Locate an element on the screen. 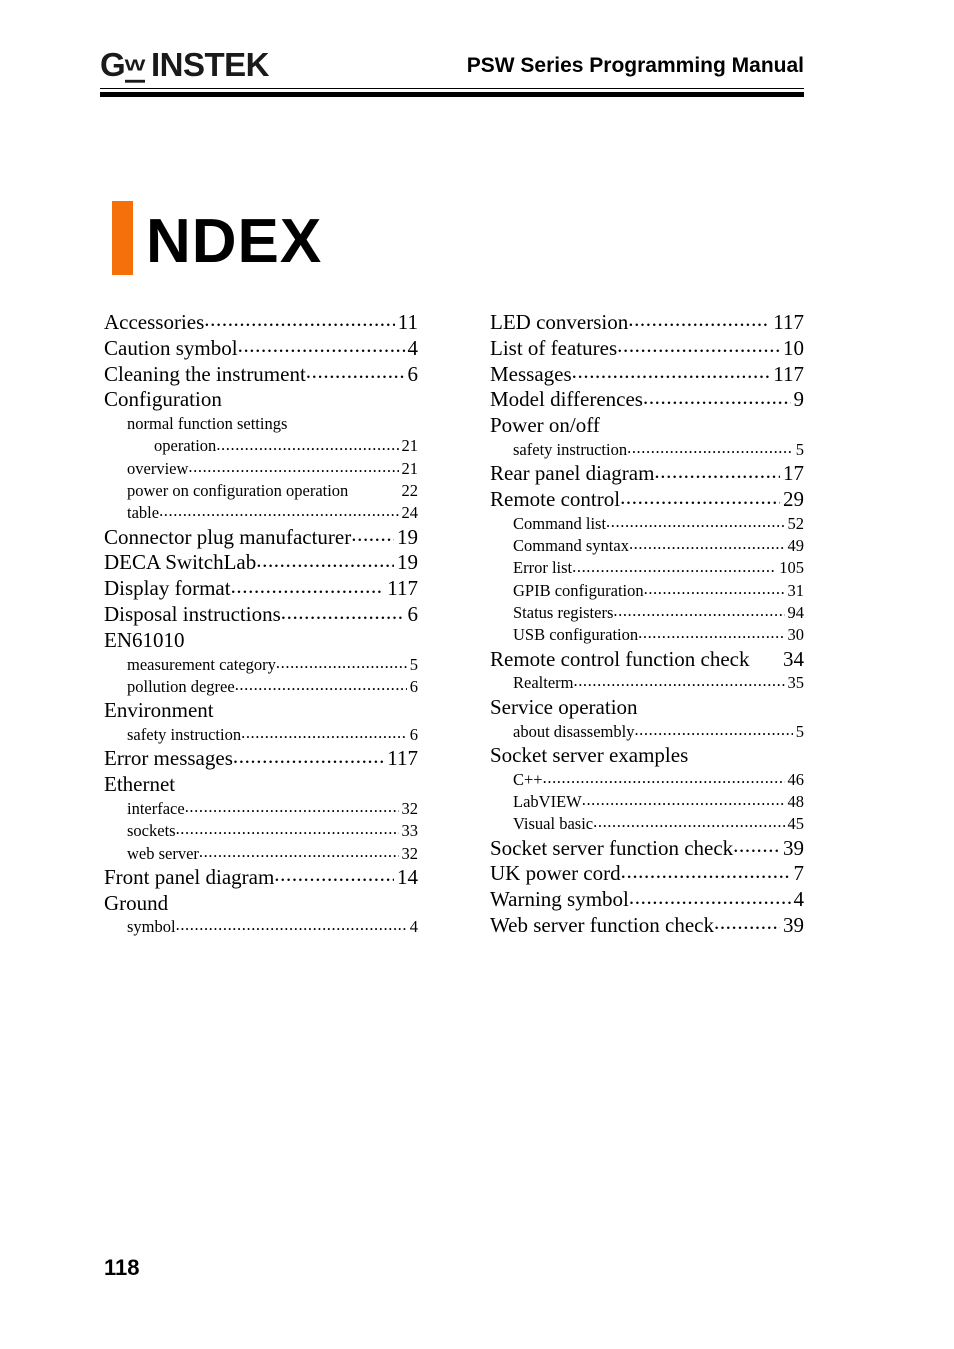 Image resolution: width=954 pixels, height=1349 pixels. index-entry: symbol 4 is located at coordinates (261, 927).